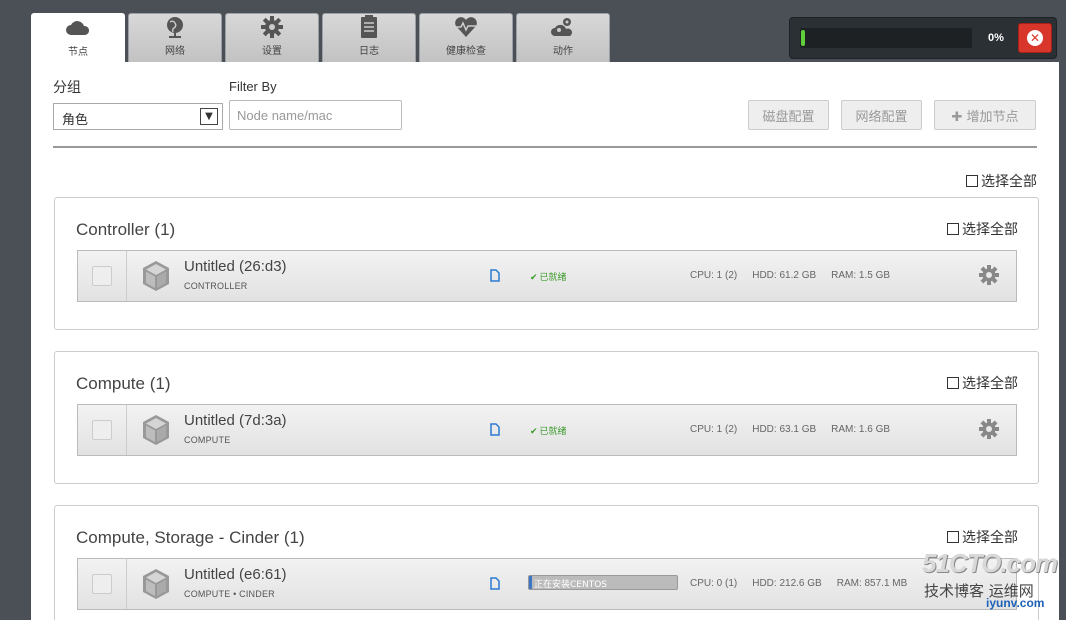 The image size is (1066, 620). Describe the element at coordinates (881, 115) in the screenshot. I see `network-config-button: 网络配置` at that location.